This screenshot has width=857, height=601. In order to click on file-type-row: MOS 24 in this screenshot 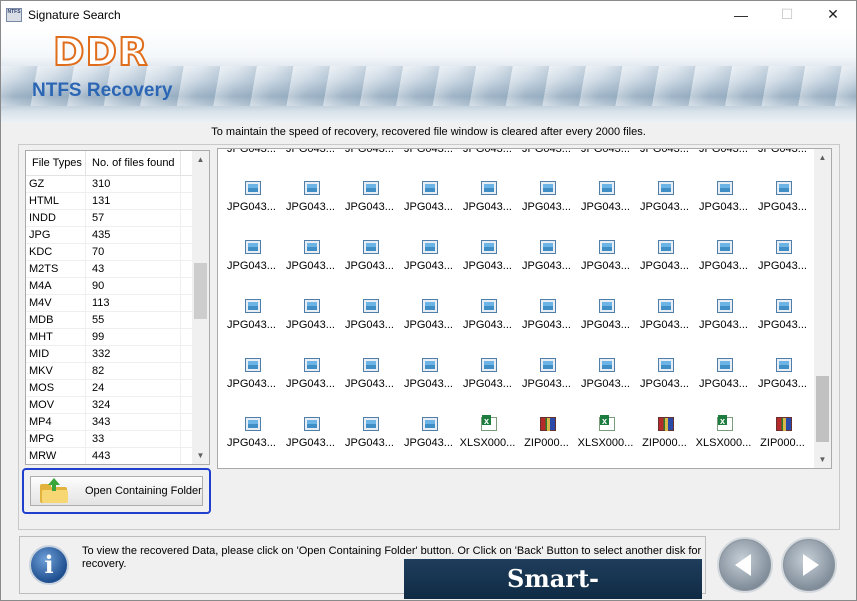, I will do `click(109, 388)`.